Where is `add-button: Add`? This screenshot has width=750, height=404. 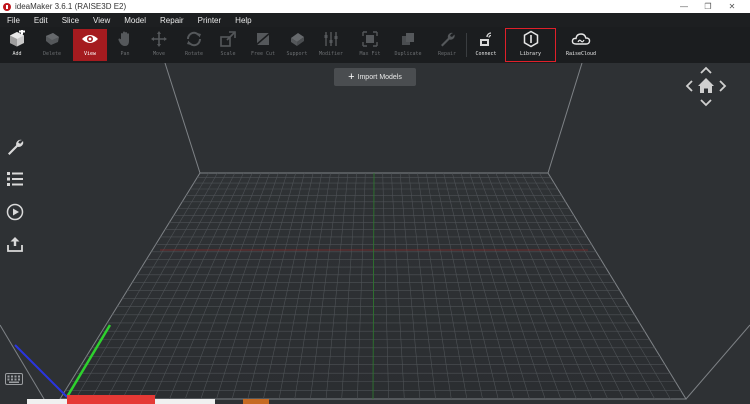 add-button: Add is located at coordinates (17, 45).